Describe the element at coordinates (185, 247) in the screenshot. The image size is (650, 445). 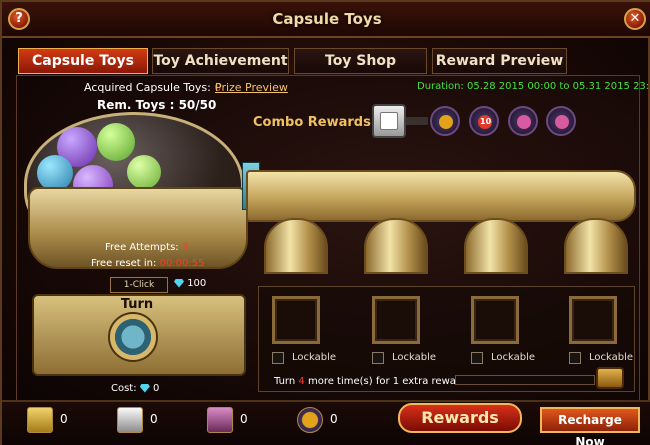
I see `free-attempts-value: 3` at that location.